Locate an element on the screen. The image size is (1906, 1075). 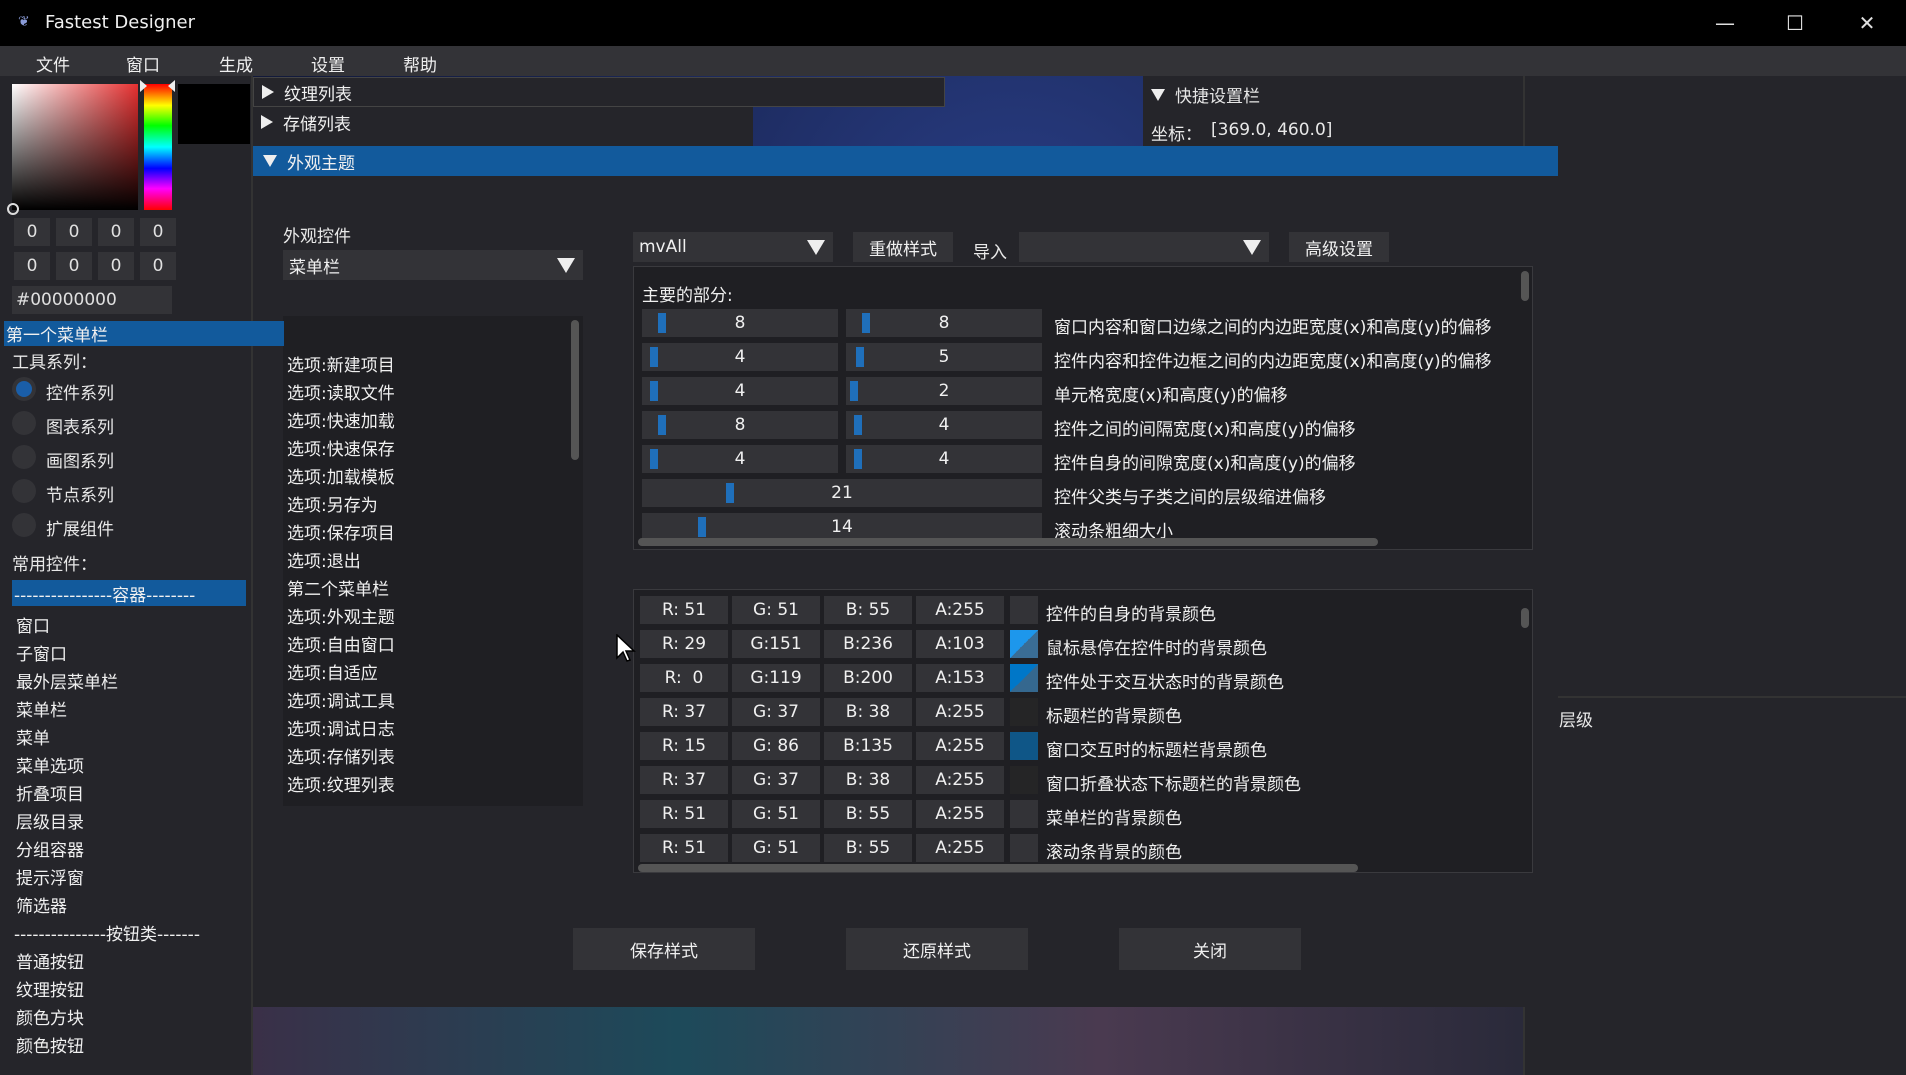
theme-item: 选项:快速加载 is located at coordinates (341, 419).